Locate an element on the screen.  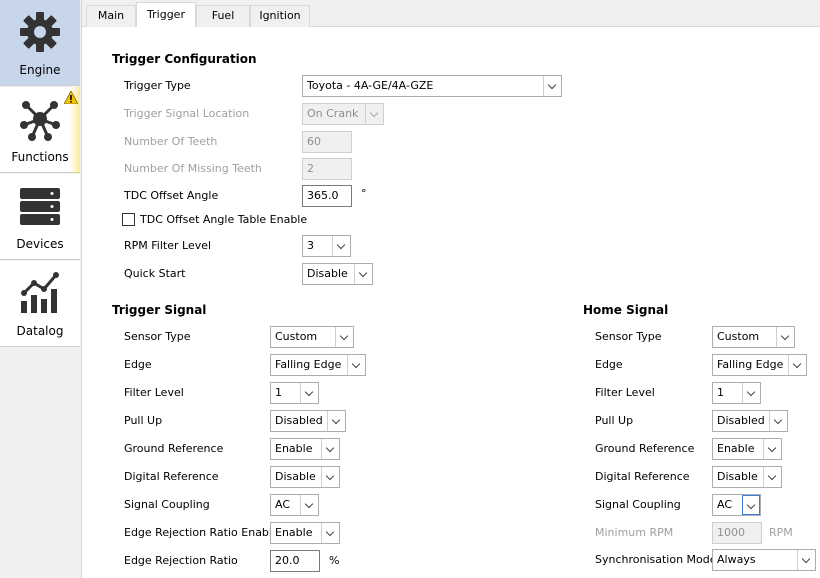
sidebar-item-label: Engine is located at coordinates (40, 70).